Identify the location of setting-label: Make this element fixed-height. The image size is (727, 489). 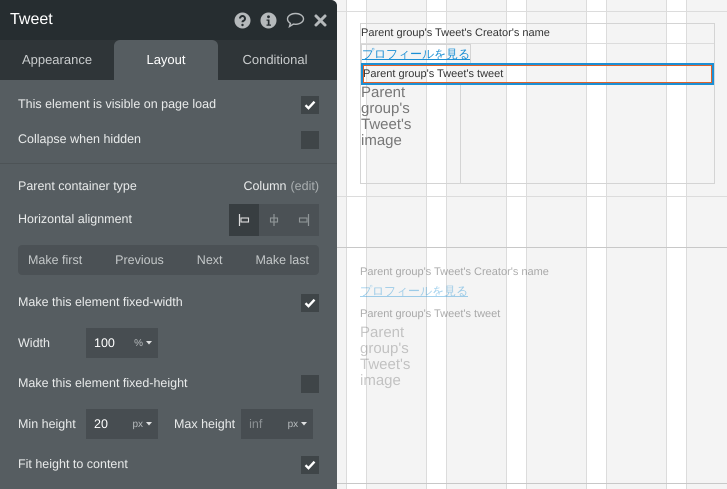
(103, 383).